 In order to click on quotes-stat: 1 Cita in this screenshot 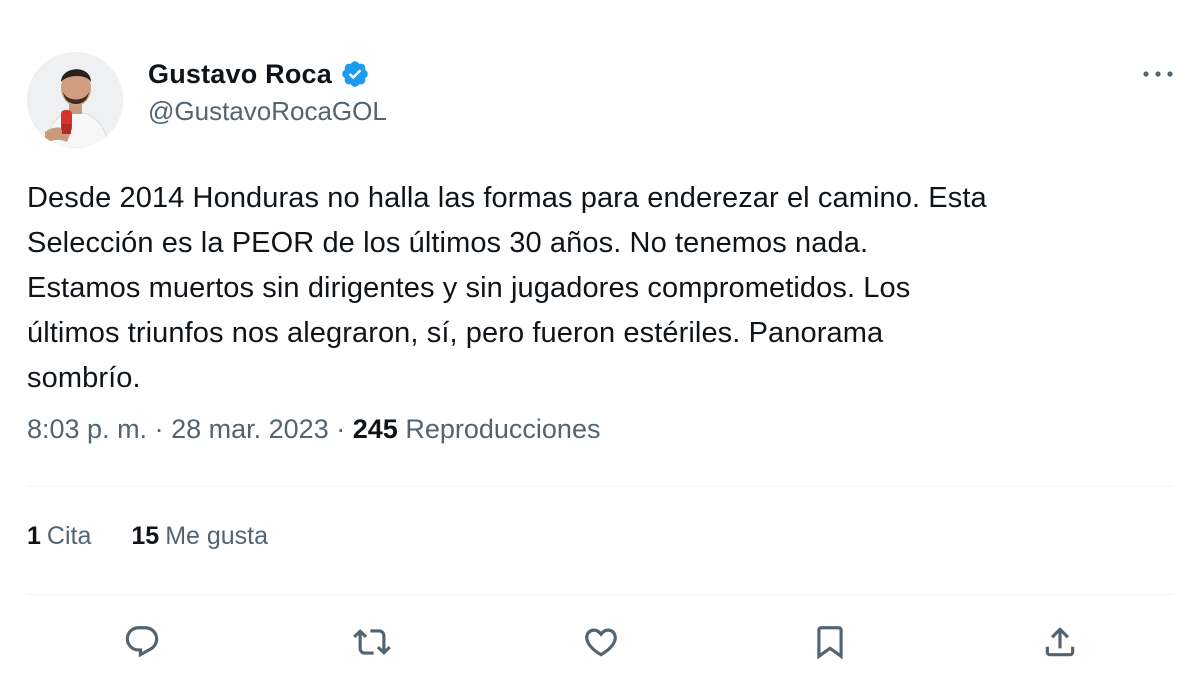, I will do `click(59, 536)`.